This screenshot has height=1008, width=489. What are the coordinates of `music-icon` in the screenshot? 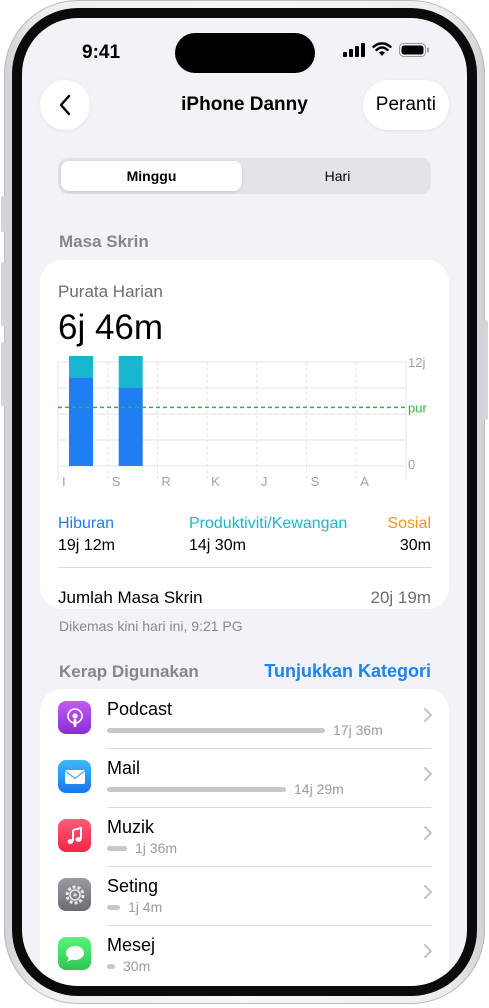 It's located at (74, 835).